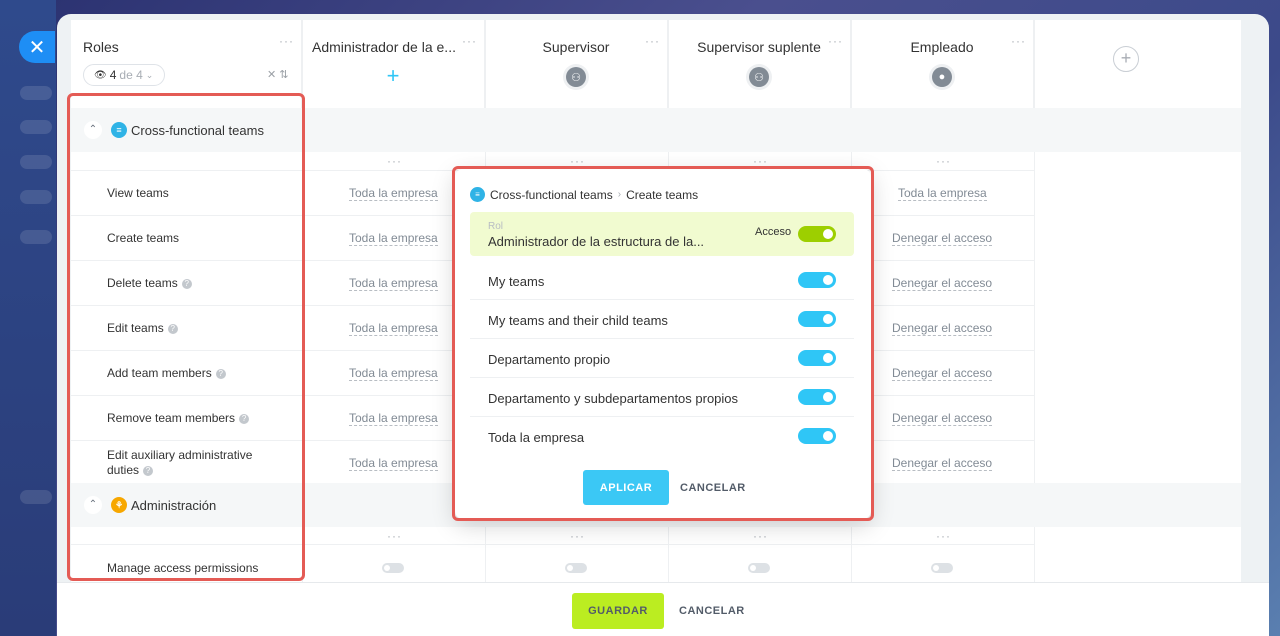 Image resolution: width=1280 pixels, height=636 pixels. What do you see at coordinates (142, 328) in the screenshot?
I see `row-label: Edit teams?` at bounding box center [142, 328].